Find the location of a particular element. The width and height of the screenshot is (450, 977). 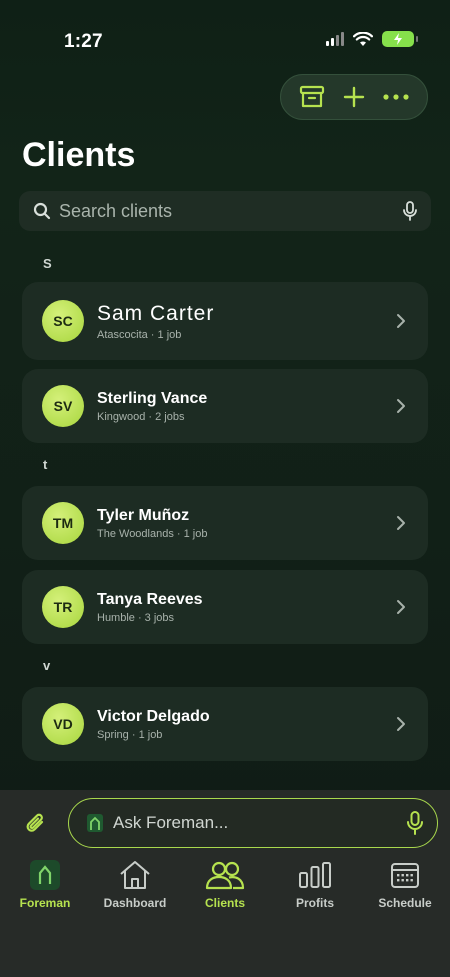

client-row-sterling-vance: SV Sterling Vance Kingwood · 2 jobs is located at coordinates (225, 406).